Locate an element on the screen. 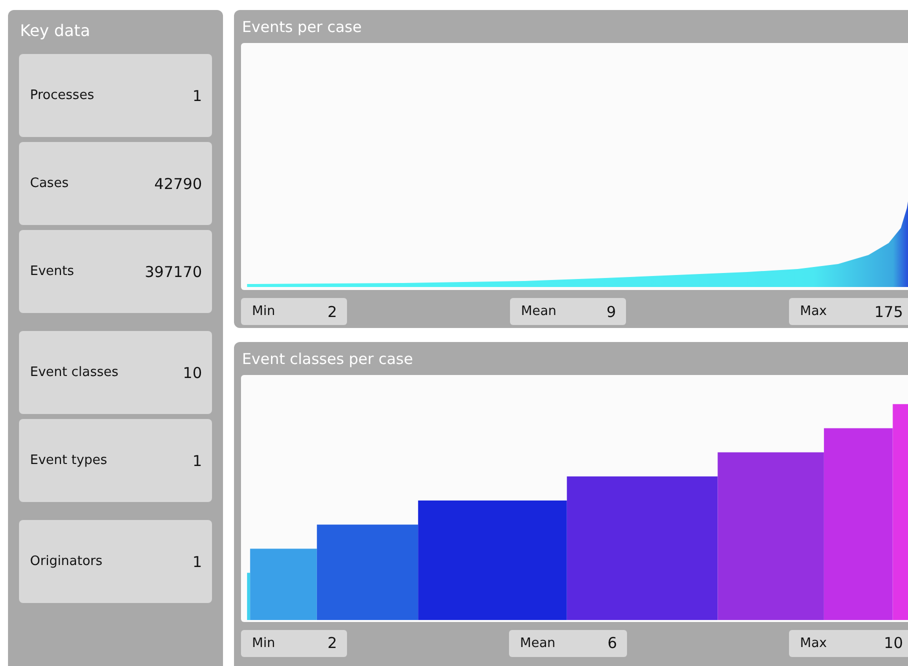 The image size is (908, 666). stat-value: 397170 is located at coordinates (173, 271).